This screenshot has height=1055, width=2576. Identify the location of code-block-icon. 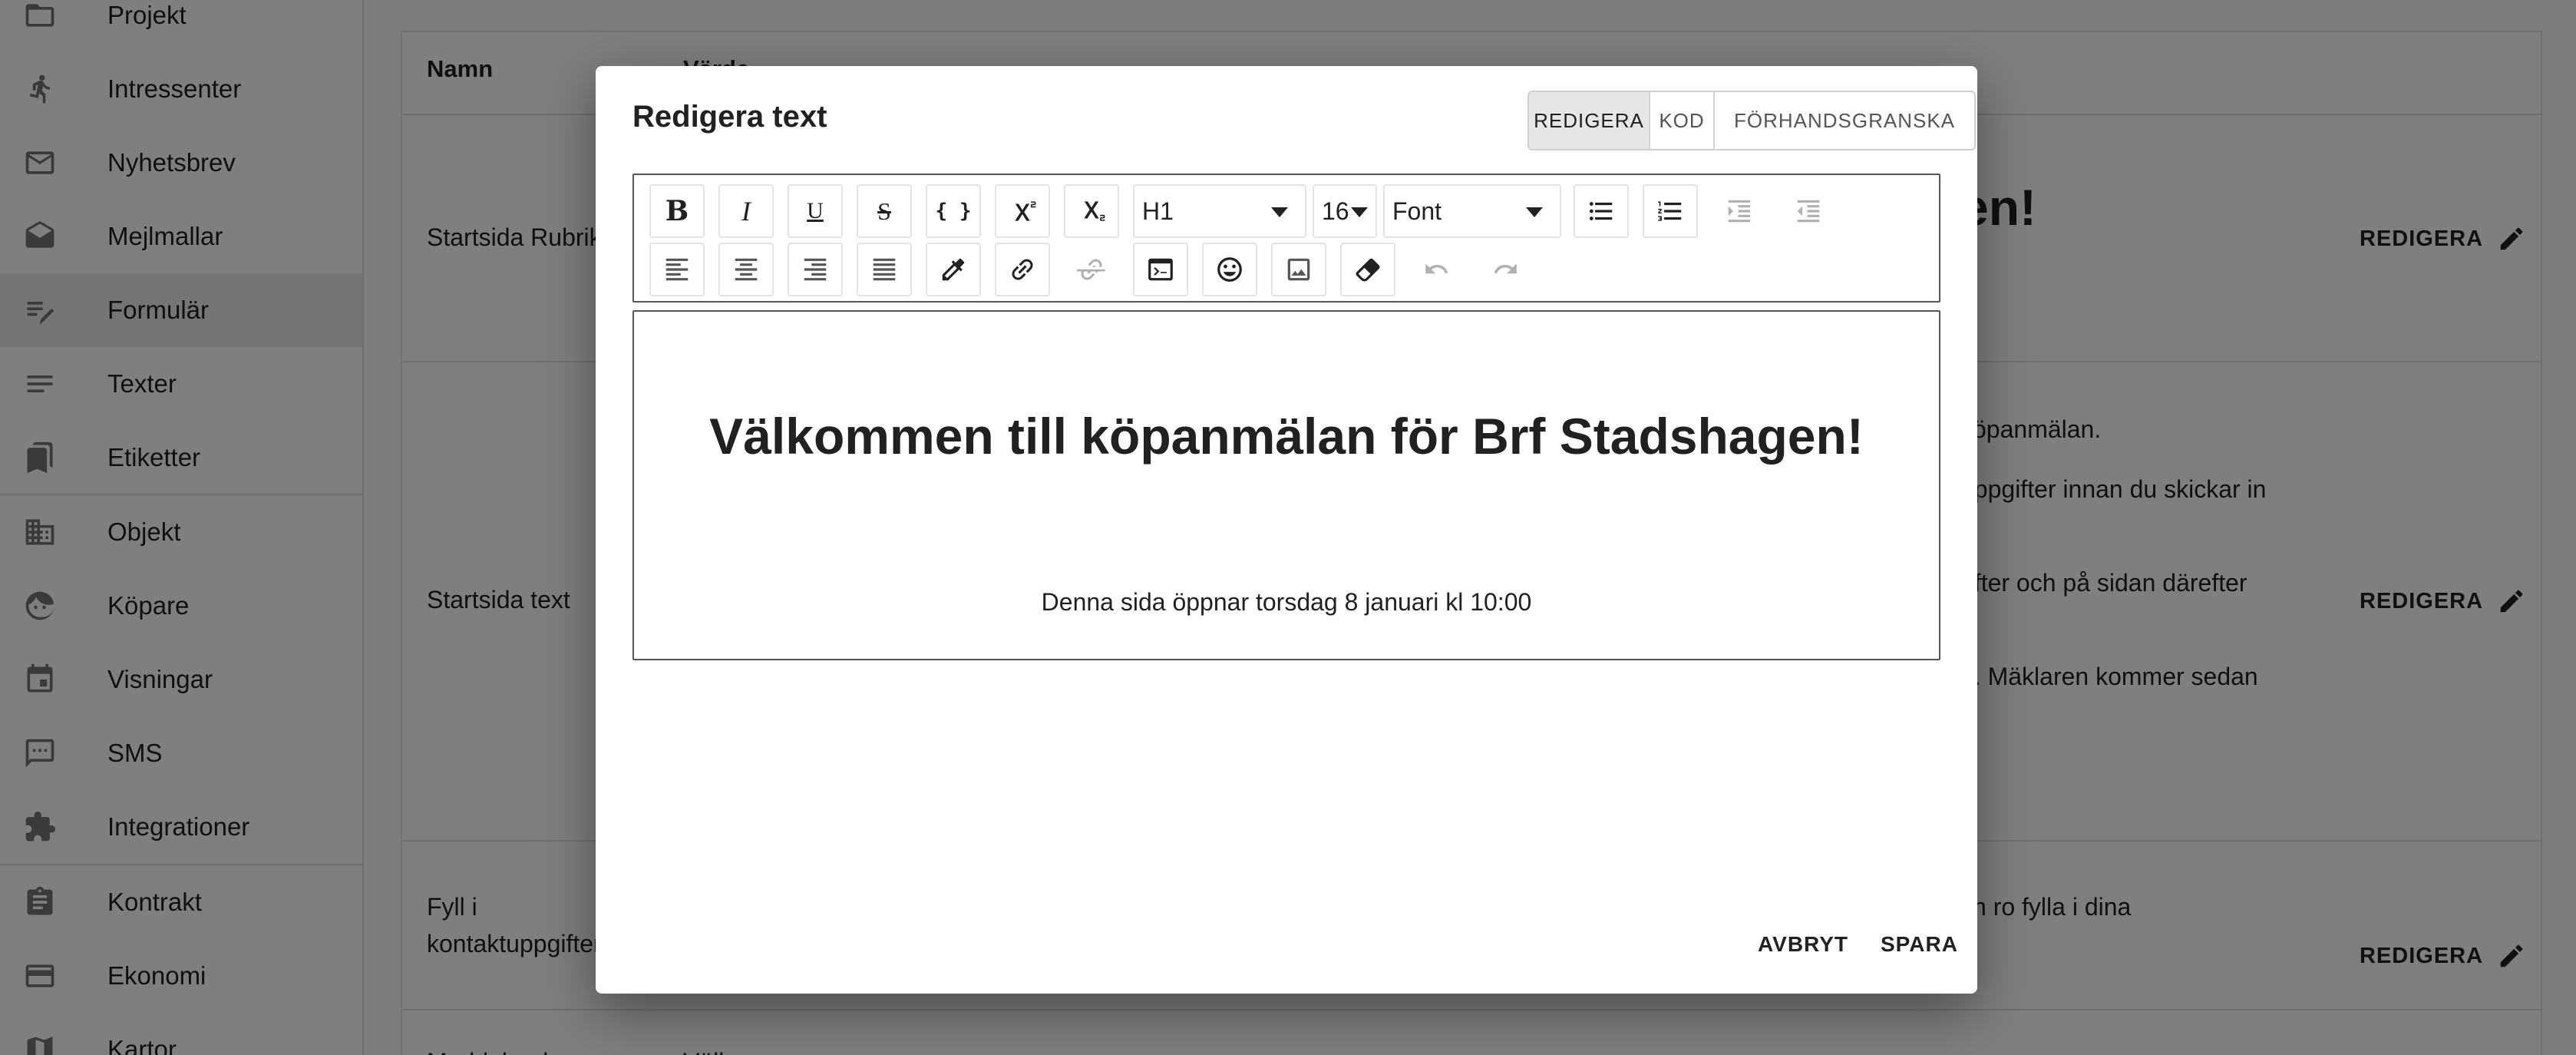
(1160, 269).